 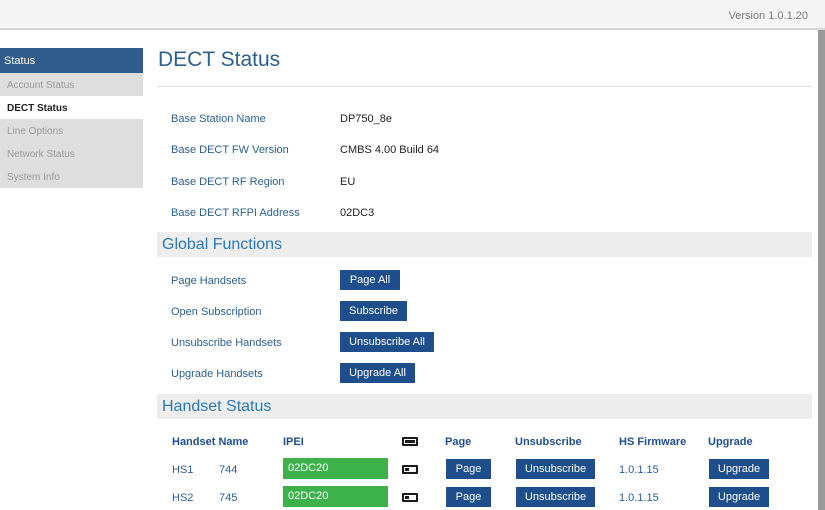 I want to click on page-title: DECT Status, so click(x=219, y=59).